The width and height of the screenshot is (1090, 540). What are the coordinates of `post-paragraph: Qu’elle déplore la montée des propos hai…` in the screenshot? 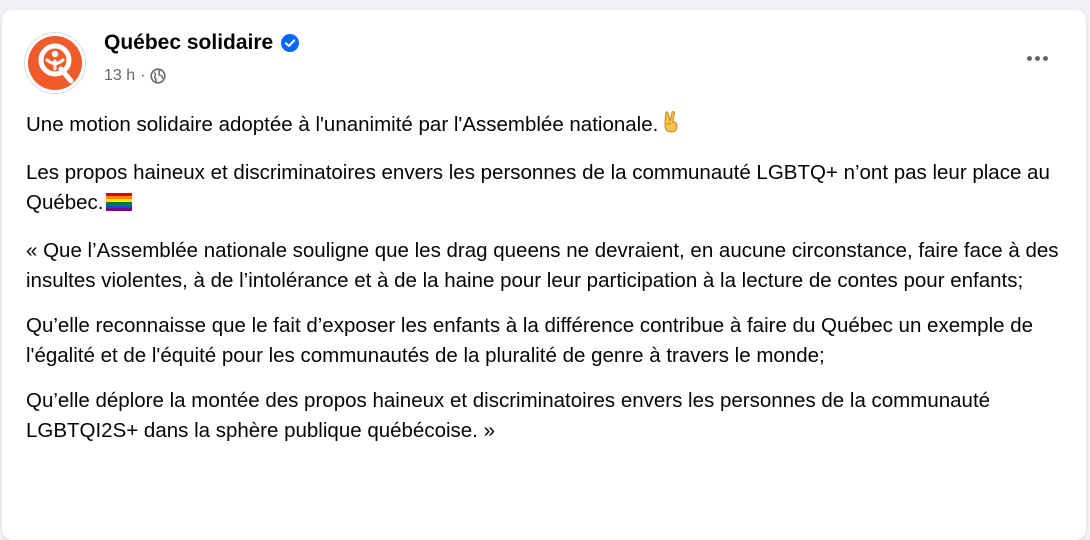 It's located at (508, 415).